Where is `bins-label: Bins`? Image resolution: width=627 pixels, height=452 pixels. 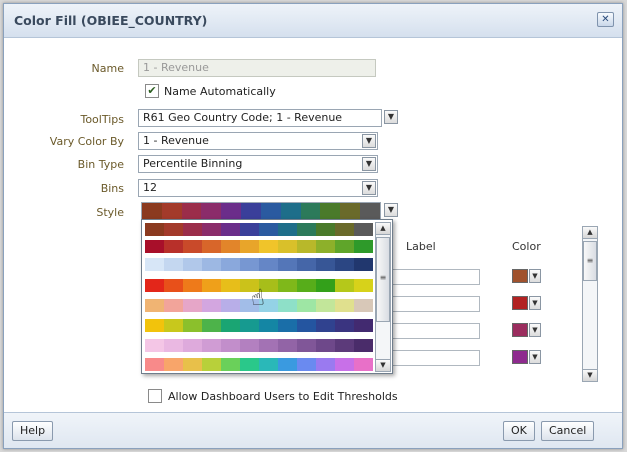
bins-label: Bins is located at coordinates (112, 188).